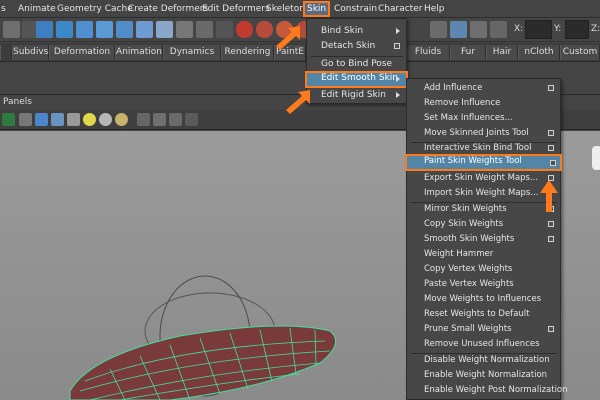  What do you see at coordinates (105, 119) in the screenshot?
I see `all-lights-icon` at bounding box center [105, 119].